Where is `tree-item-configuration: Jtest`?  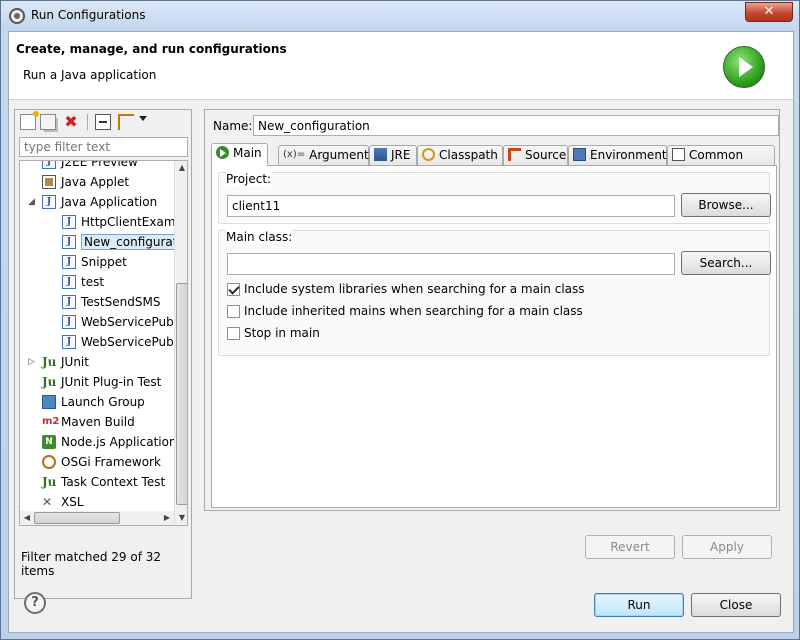
tree-item-configuration: Jtest is located at coordinates (83, 282).